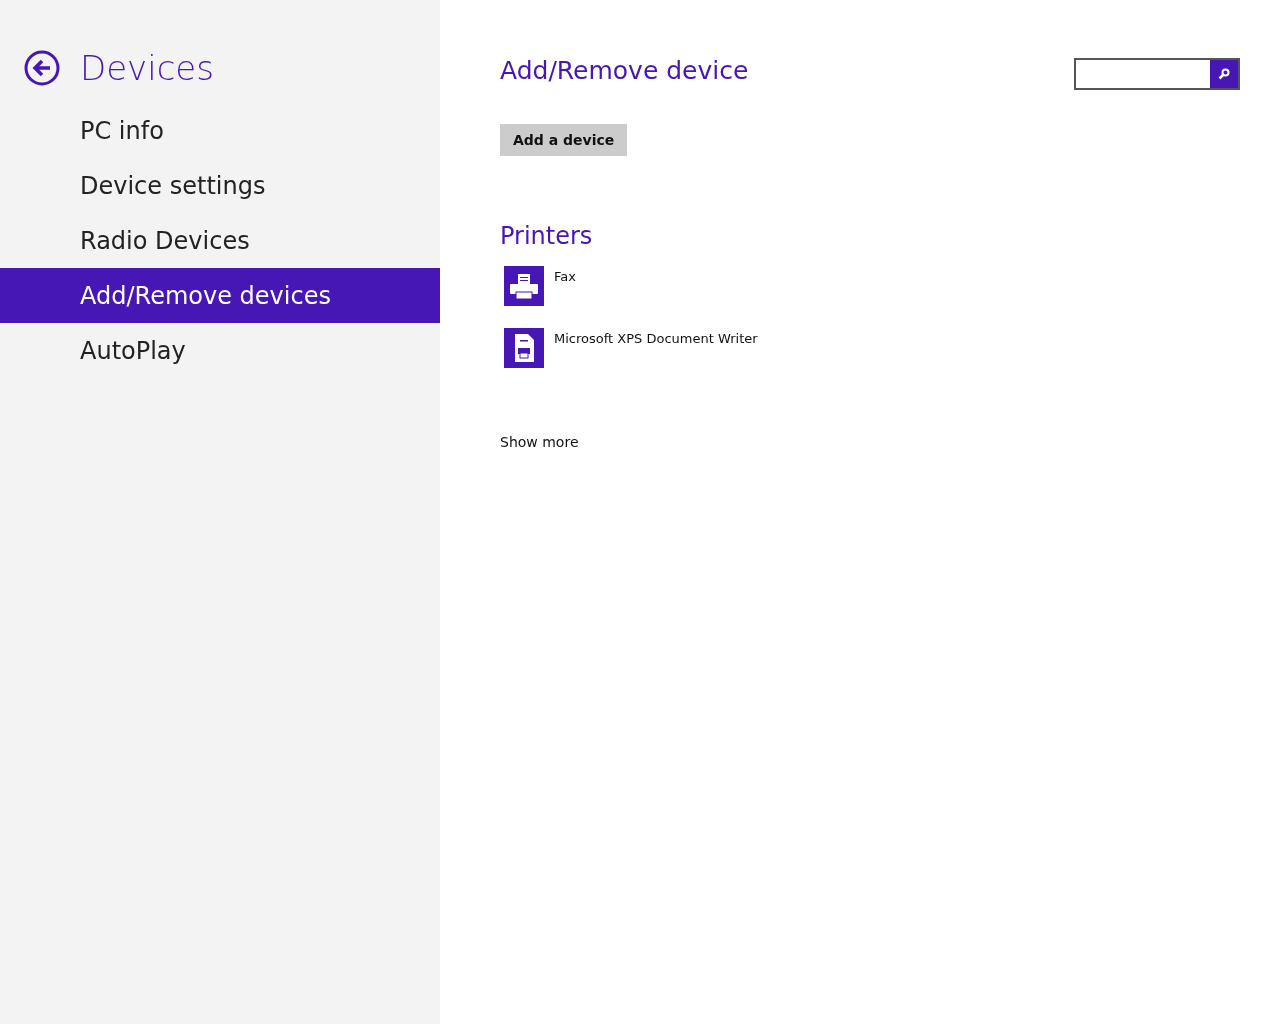  What do you see at coordinates (220, 240) in the screenshot?
I see `sidebar-item: Radio Devices` at bounding box center [220, 240].